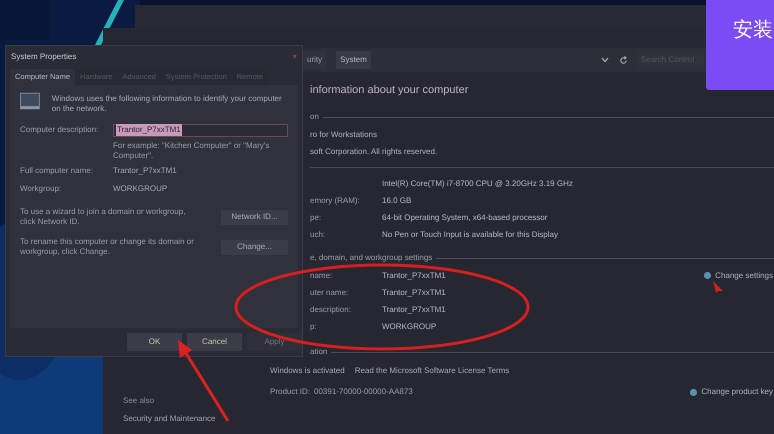 This screenshot has width=774, height=434. Describe the element at coordinates (41, 188) in the screenshot. I see `field-label: Workgroup:` at that location.